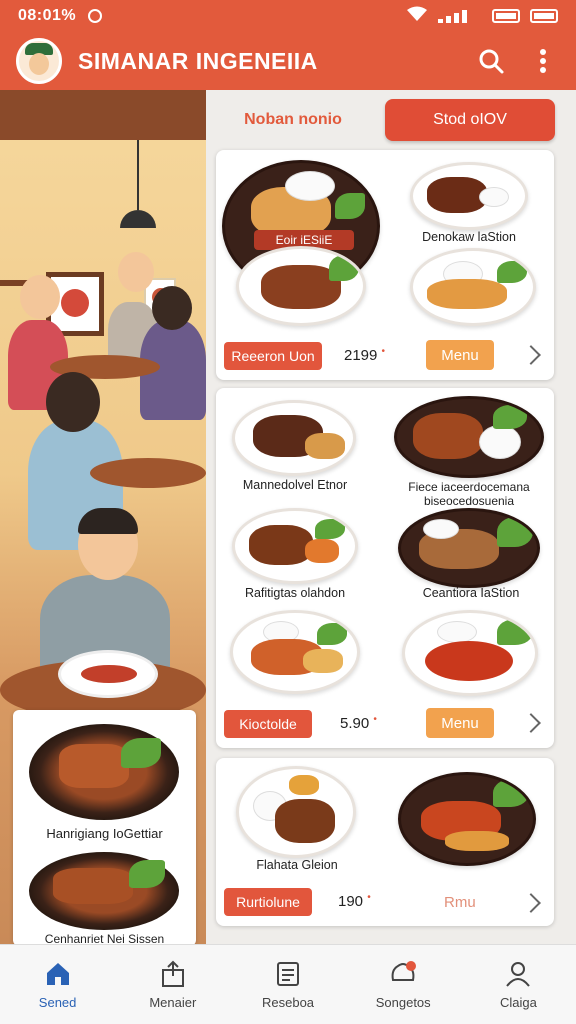 Image resolution: width=576 pixels, height=1024 pixels. What do you see at coordinates (385, 842) in the screenshot?
I see `menu-card: Flahata Gleion Rurtiolune 190 • Rmu` at bounding box center [385, 842].